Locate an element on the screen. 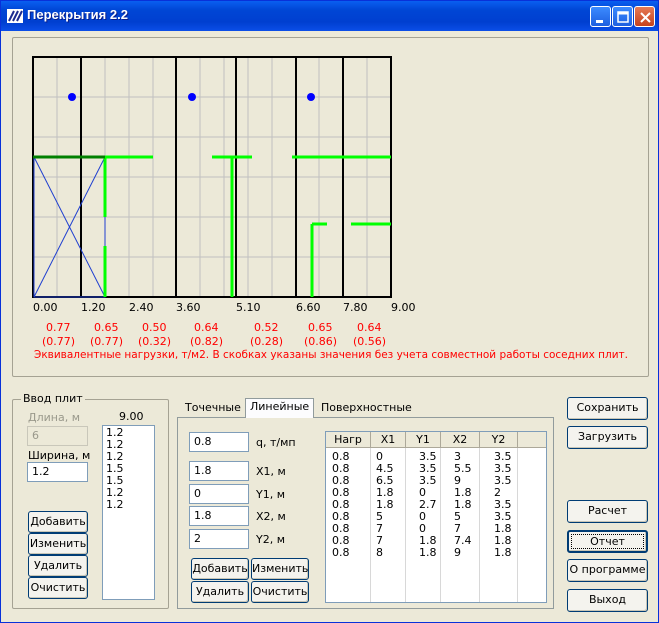 The width and height of the screenshot is (659, 623). window-title: Перекрытия 2.2 is located at coordinates (77, 14).